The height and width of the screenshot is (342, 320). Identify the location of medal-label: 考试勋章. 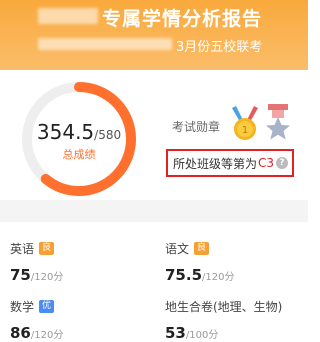
(196, 127).